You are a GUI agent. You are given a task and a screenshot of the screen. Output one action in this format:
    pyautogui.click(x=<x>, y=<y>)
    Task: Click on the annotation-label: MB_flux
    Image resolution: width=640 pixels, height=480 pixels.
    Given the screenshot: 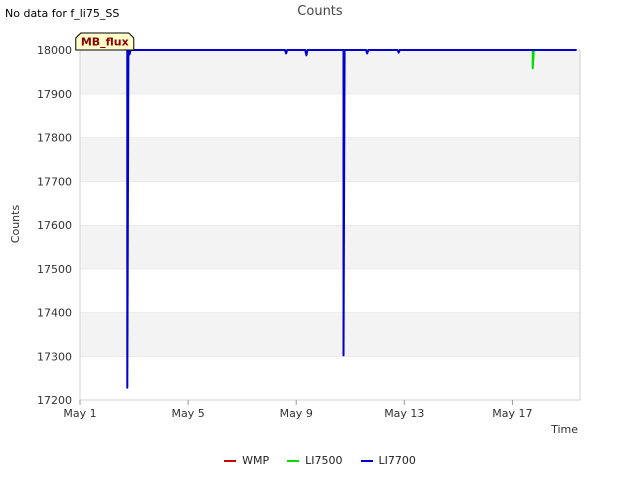 What is the action you would take?
    pyautogui.click(x=105, y=42)
    